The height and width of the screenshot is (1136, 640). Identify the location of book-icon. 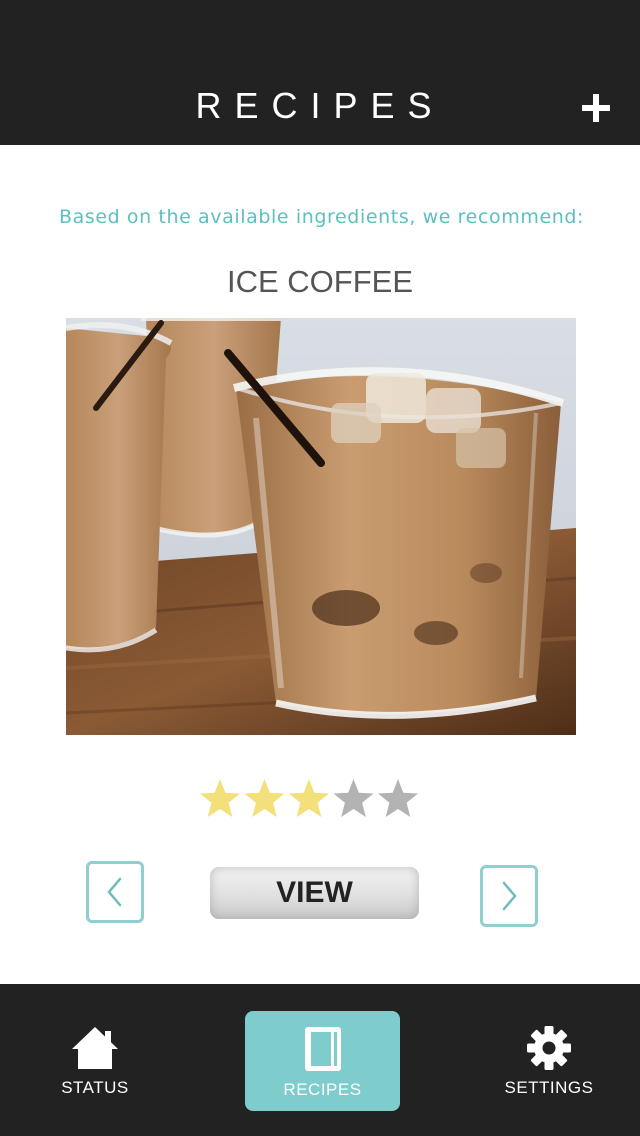
(323, 1048).